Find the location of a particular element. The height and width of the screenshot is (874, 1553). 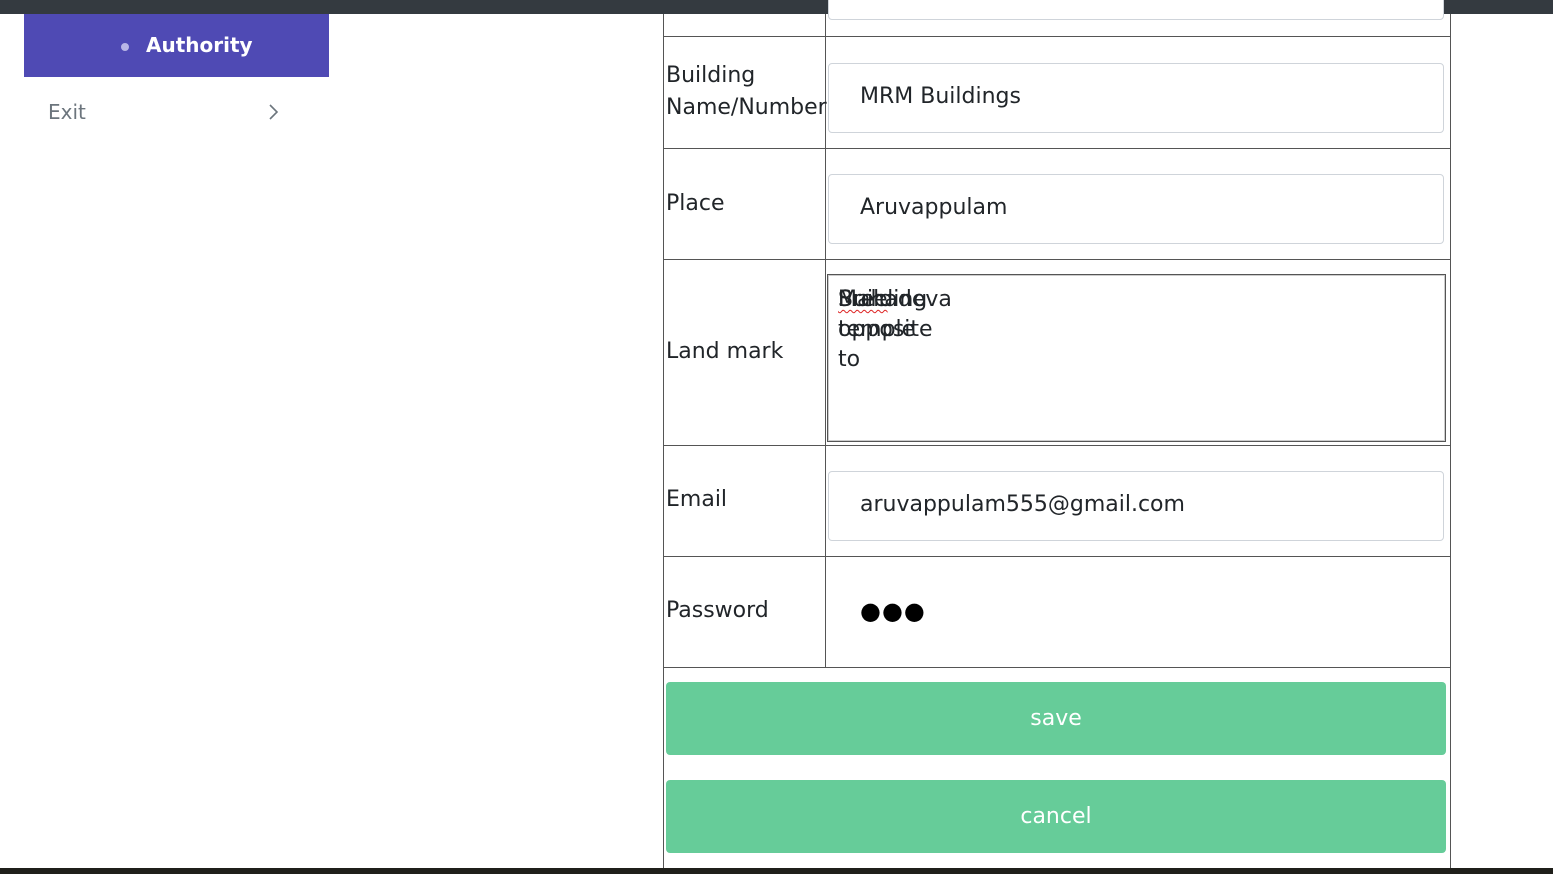

email-field: aruvappulam555@gmail.com is located at coordinates (1136, 506).